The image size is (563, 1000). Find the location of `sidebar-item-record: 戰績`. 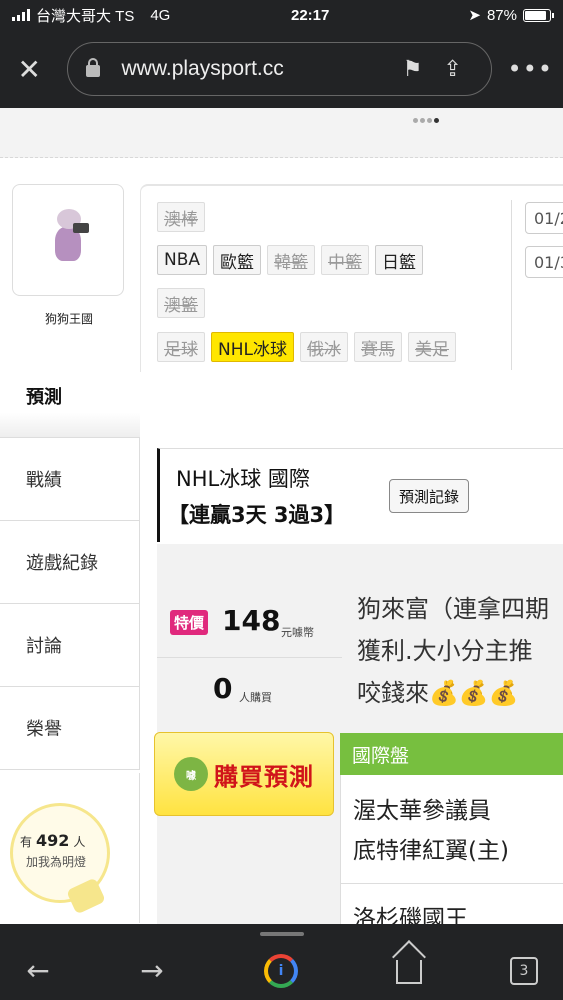

sidebar-item-record: 戰績 is located at coordinates (70, 479).